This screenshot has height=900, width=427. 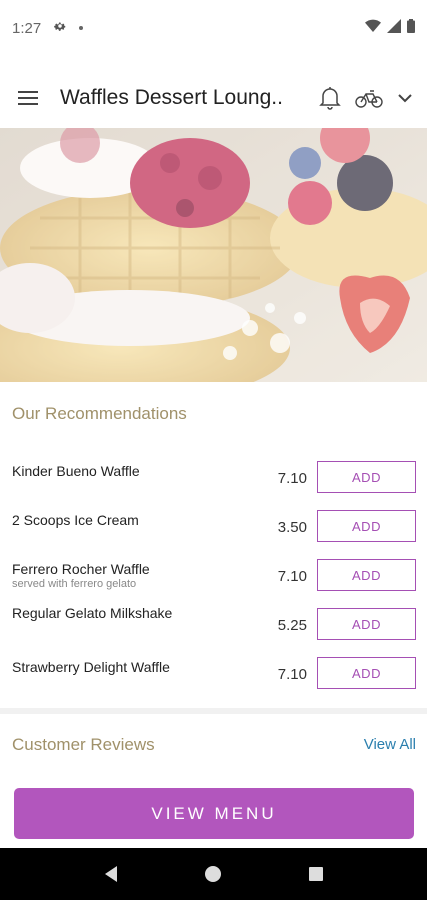 What do you see at coordinates (31, 98) in the screenshot?
I see `menu-icon` at bounding box center [31, 98].